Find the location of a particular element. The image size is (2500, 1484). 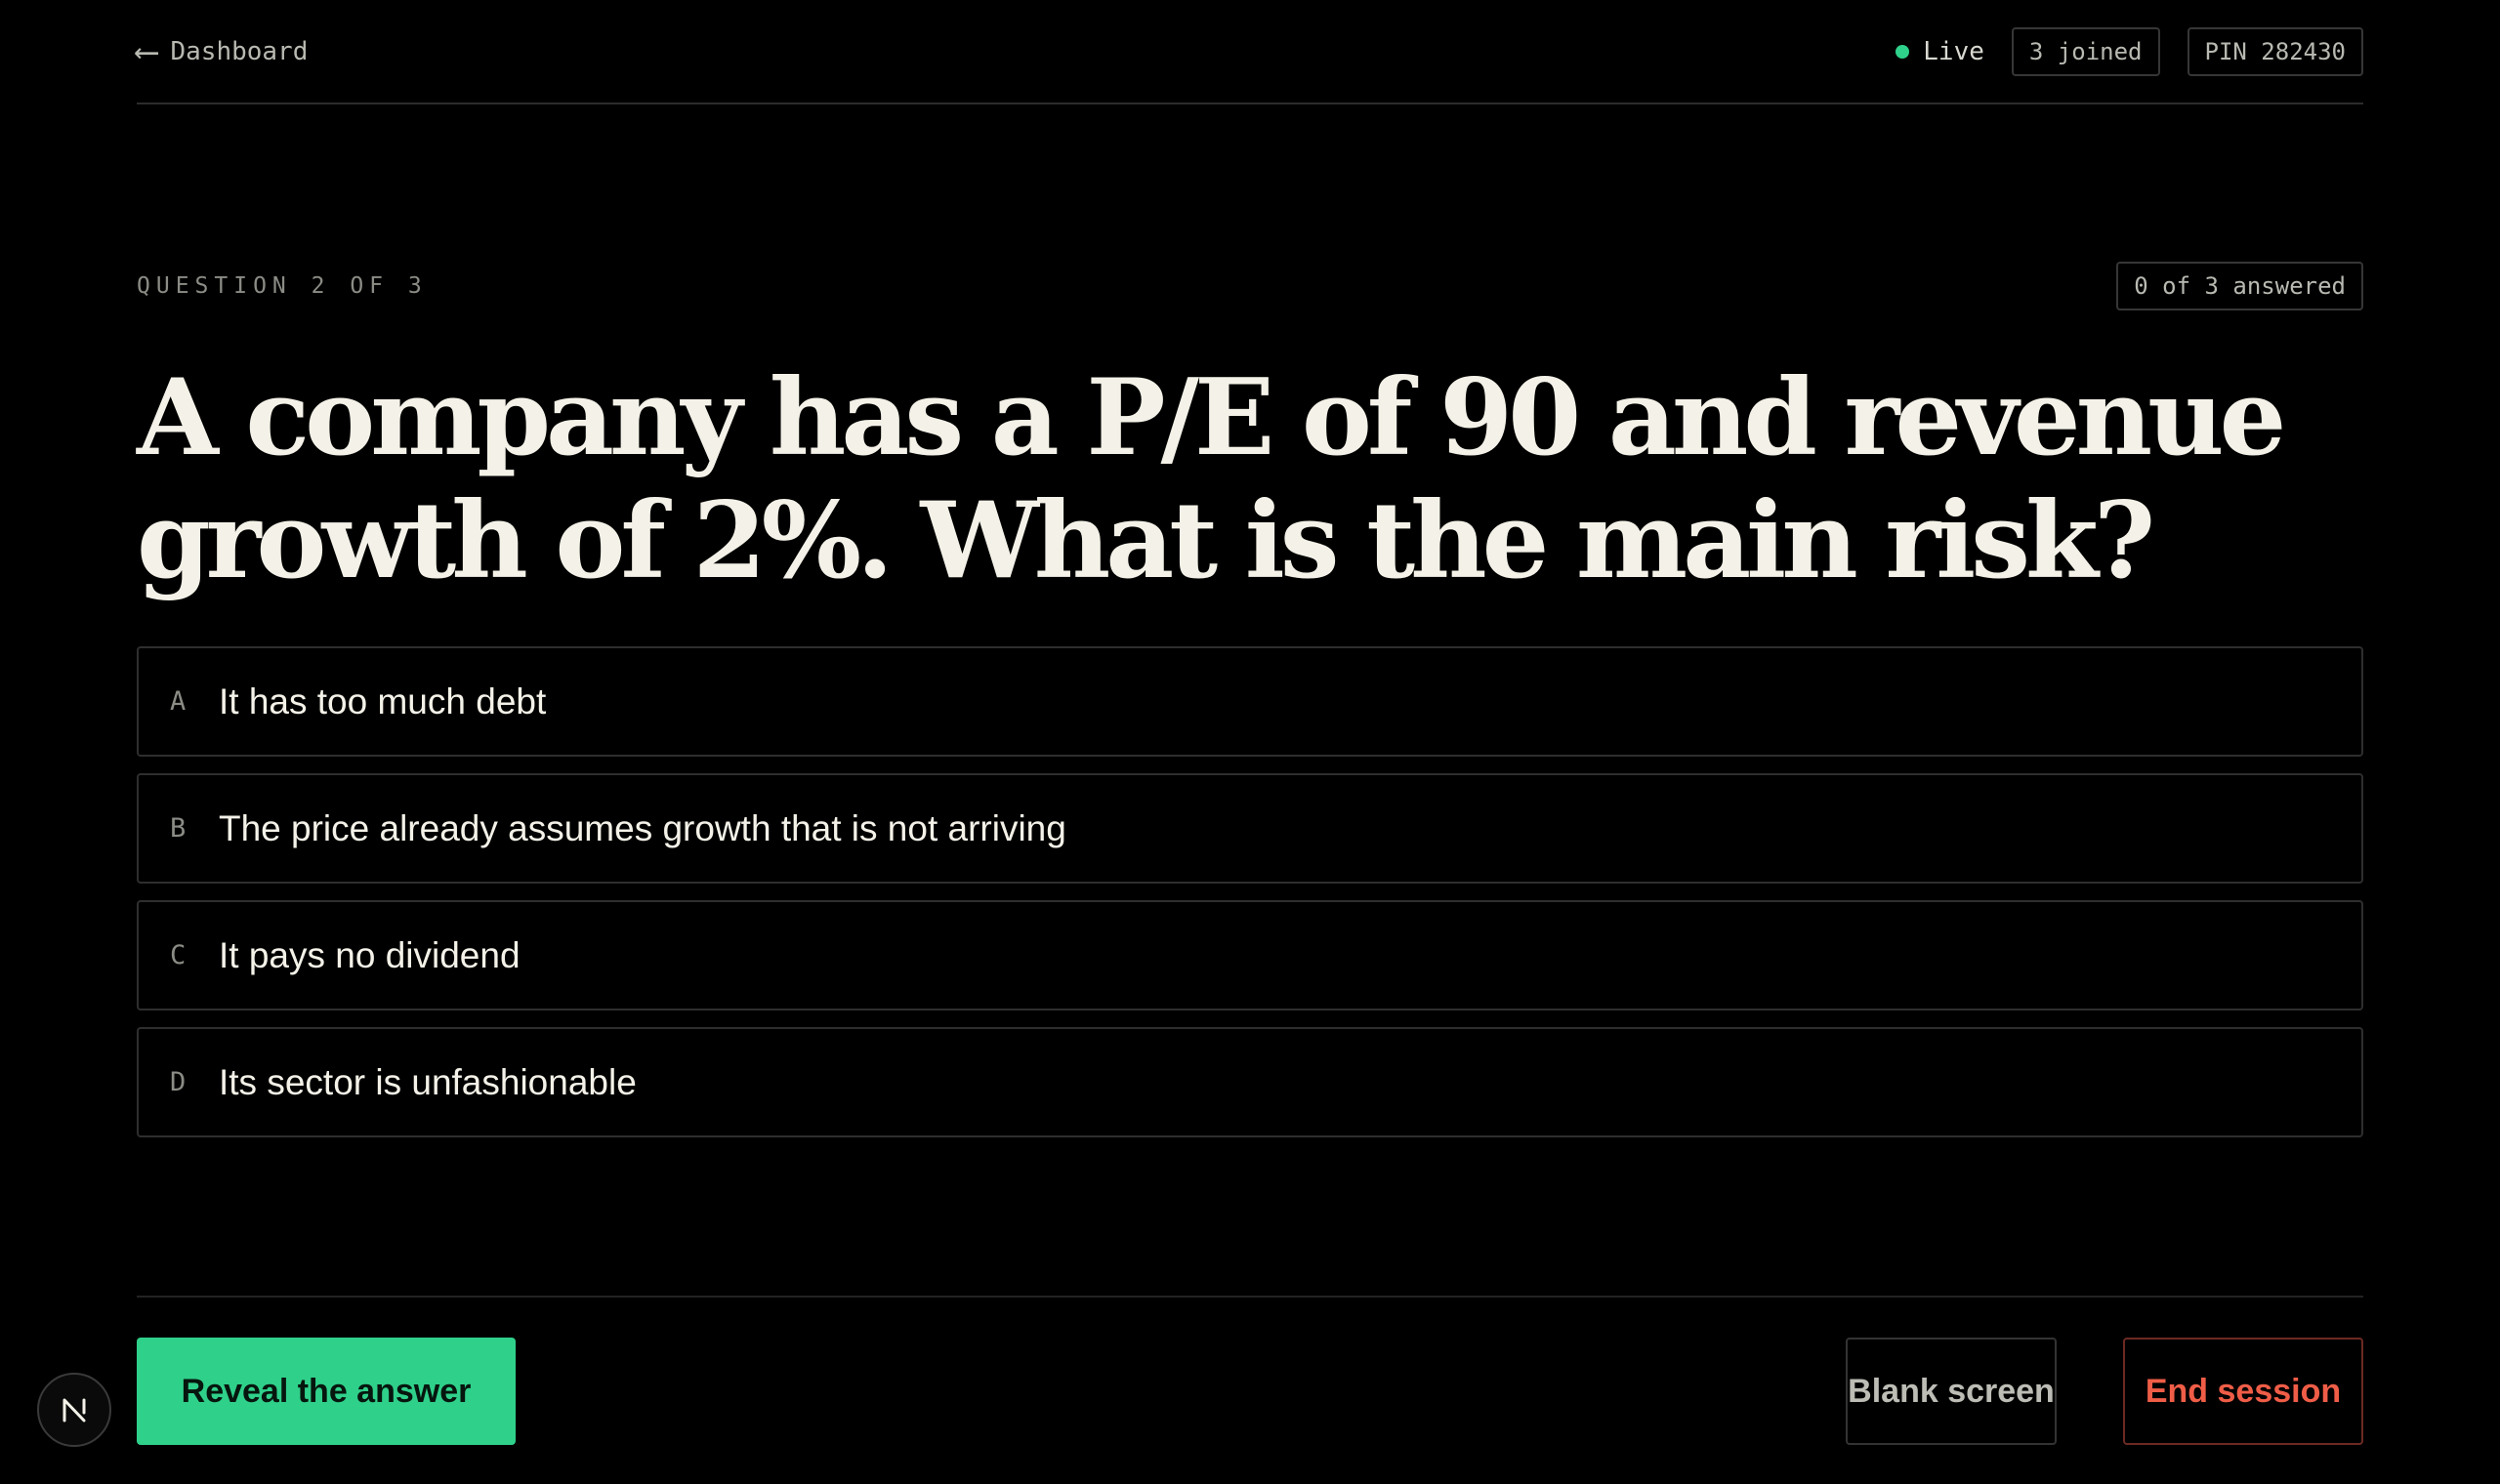

question-counter: QUESTION 2 OF 3 is located at coordinates (283, 286).